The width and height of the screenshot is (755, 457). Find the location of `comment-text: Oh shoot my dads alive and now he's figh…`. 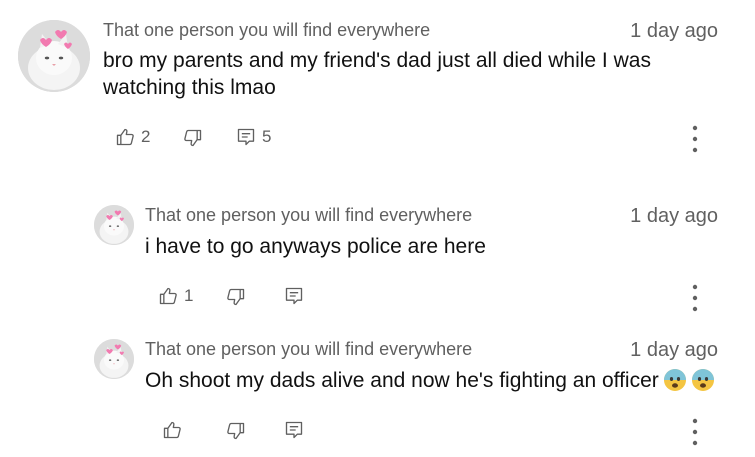

comment-text: Oh shoot my dads alive and now he's figh… is located at coordinates (445, 380).